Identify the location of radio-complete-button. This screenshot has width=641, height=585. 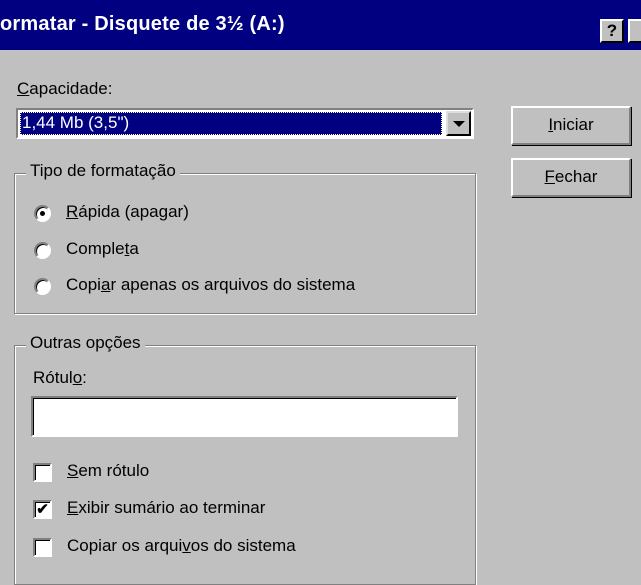
(42, 250).